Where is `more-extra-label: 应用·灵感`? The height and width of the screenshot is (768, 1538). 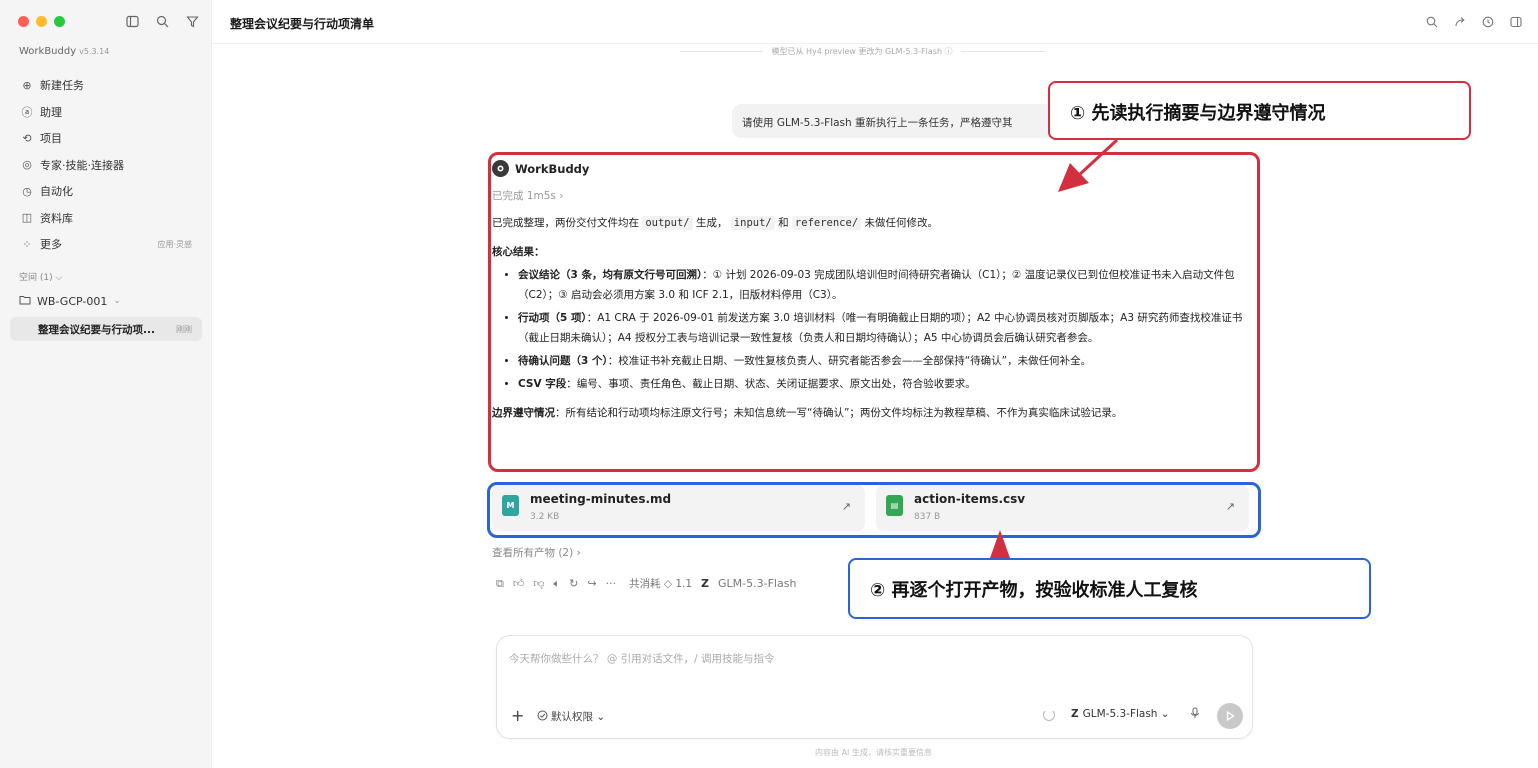 more-extra-label: 应用·灵感 is located at coordinates (174, 244).